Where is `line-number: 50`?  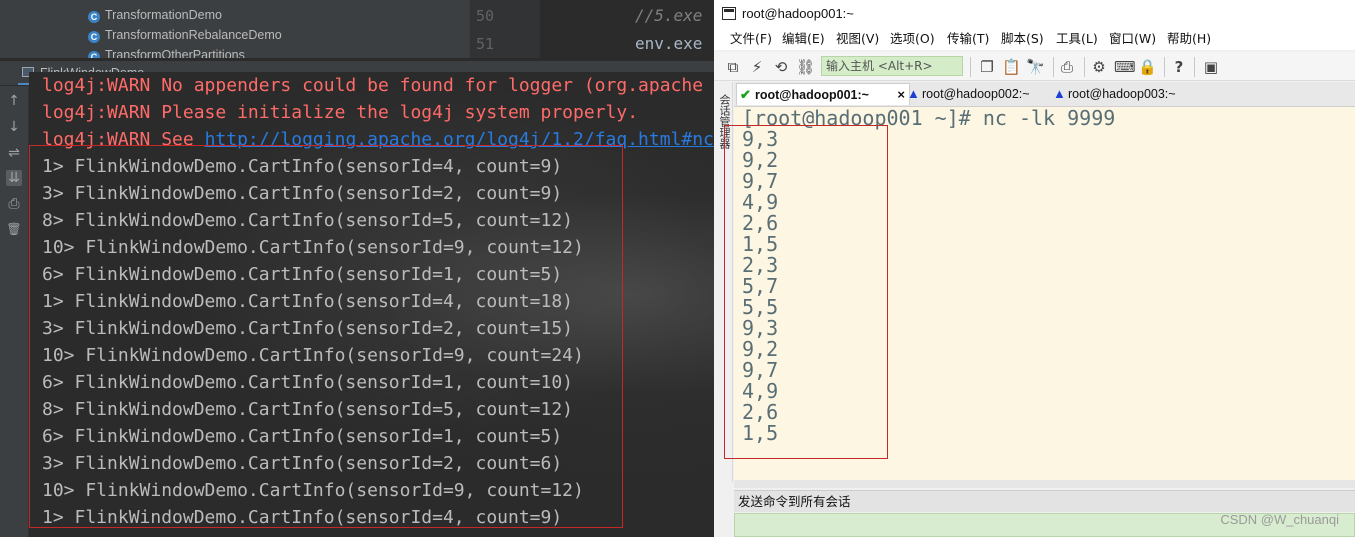
line-number: 50 is located at coordinates (485, 16).